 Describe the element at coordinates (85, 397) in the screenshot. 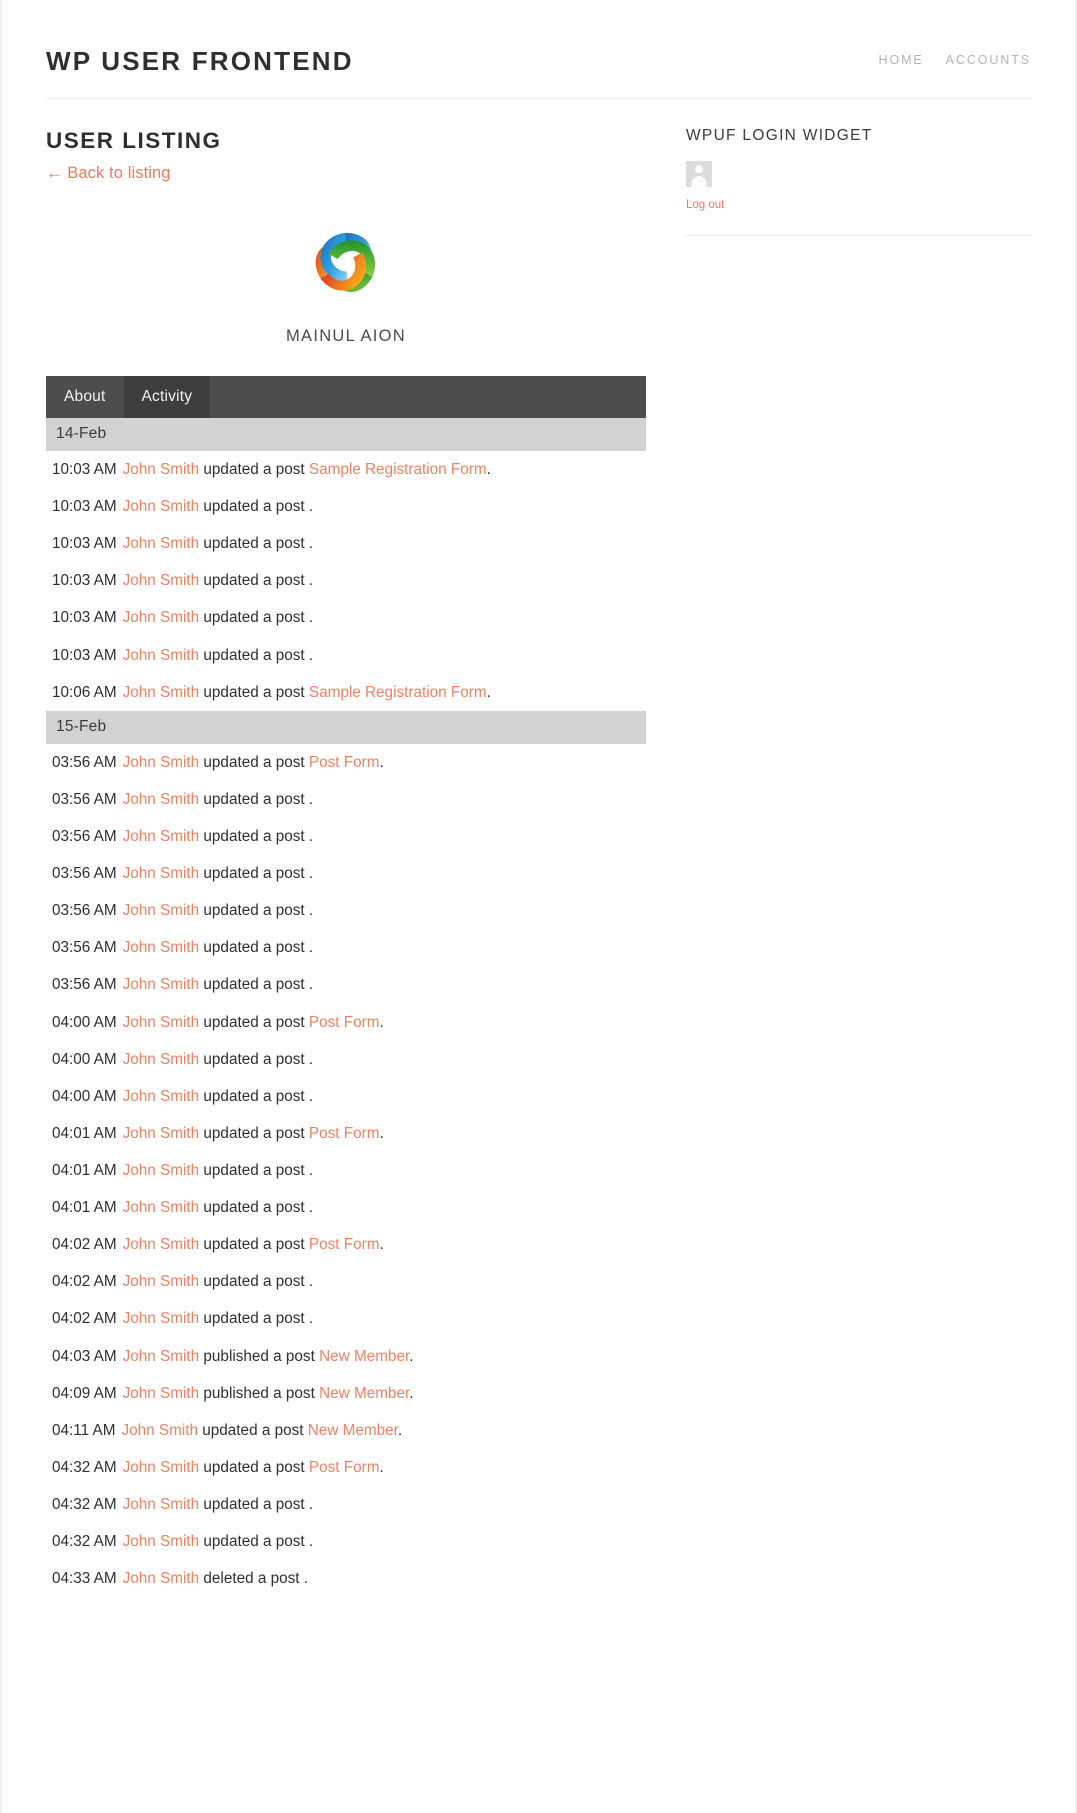

I see `tab-about: About` at that location.